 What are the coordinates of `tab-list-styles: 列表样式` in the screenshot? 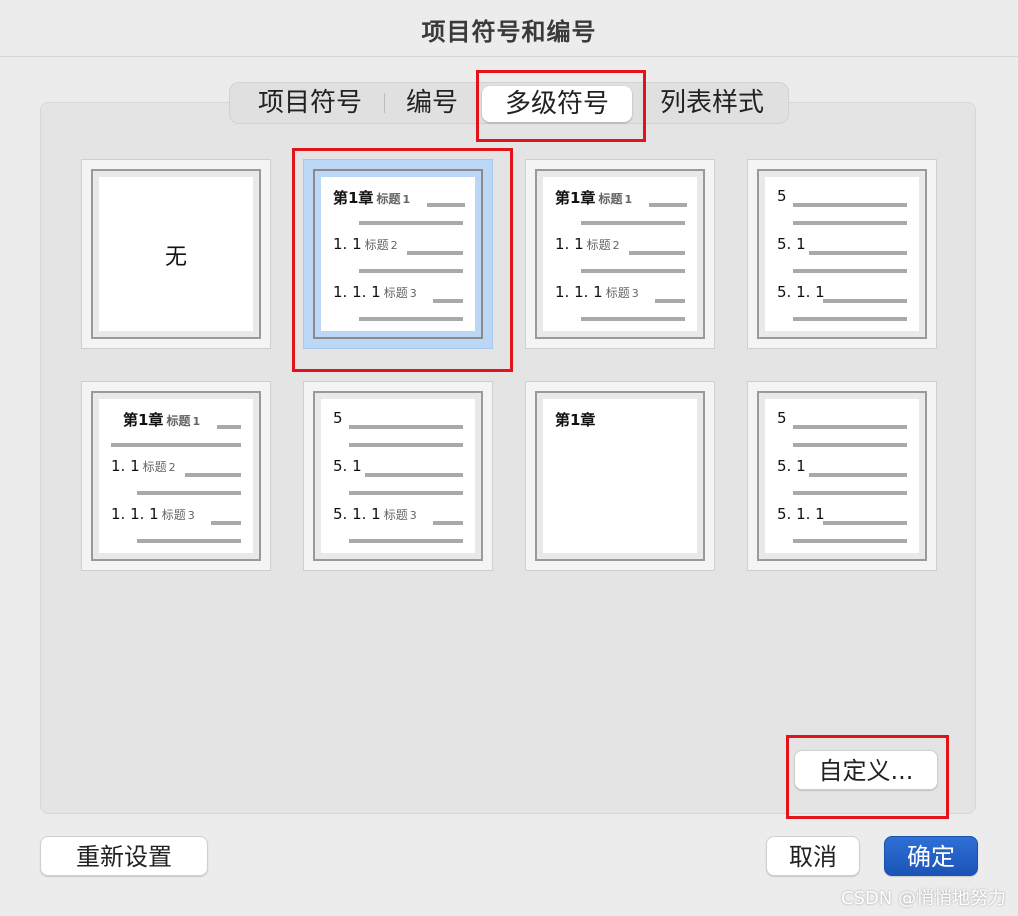 It's located at (712, 103).